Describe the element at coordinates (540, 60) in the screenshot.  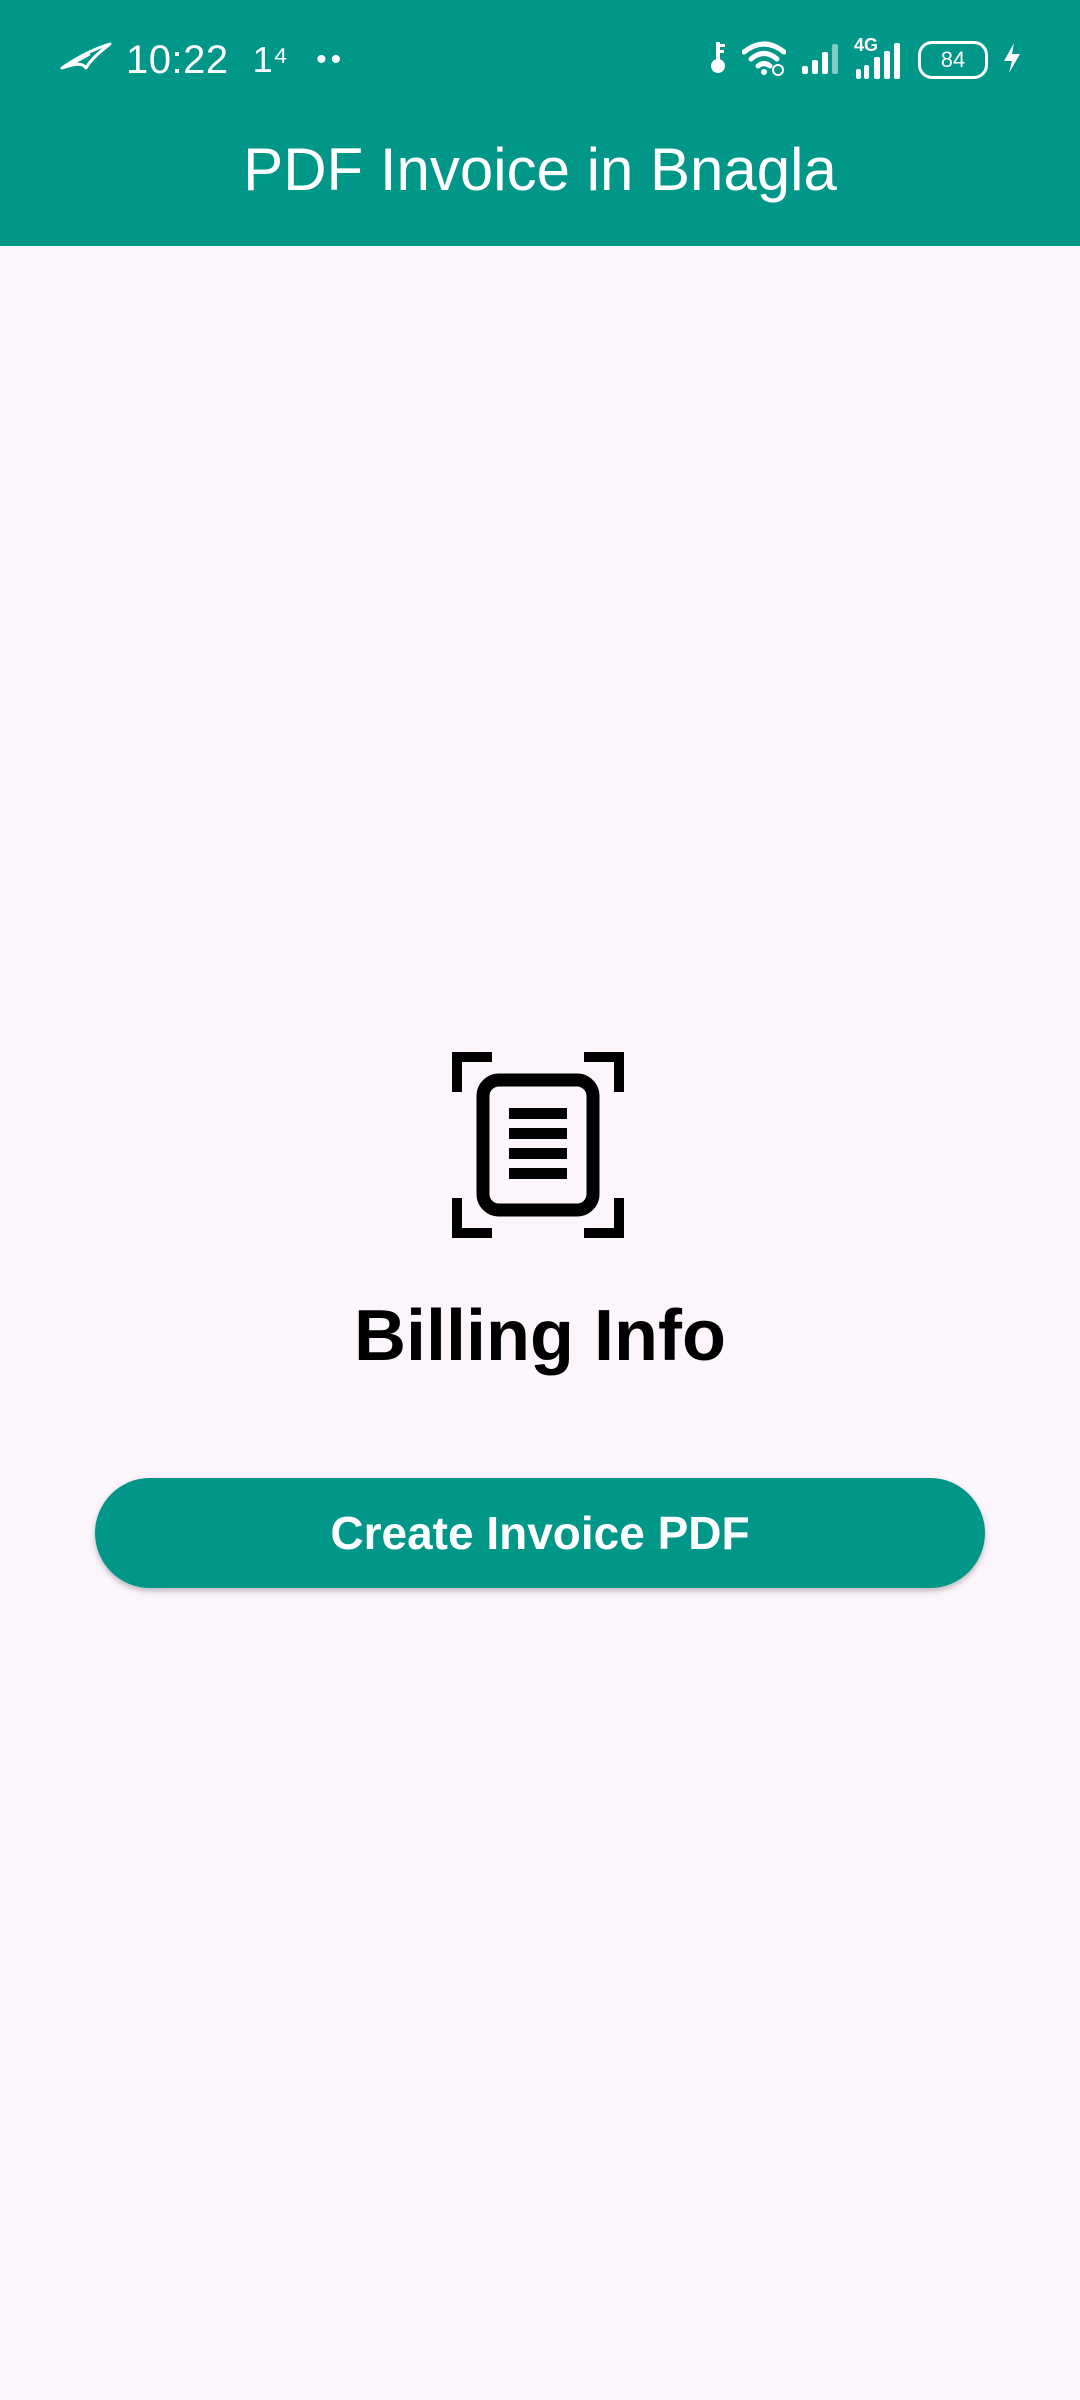
I see `status-bar: 10:22 1⁴ •• 4G 84` at that location.